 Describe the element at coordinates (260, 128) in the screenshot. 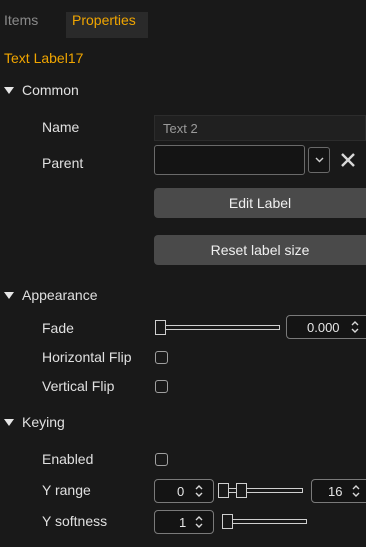

I see `name-field: Text 2` at that location.